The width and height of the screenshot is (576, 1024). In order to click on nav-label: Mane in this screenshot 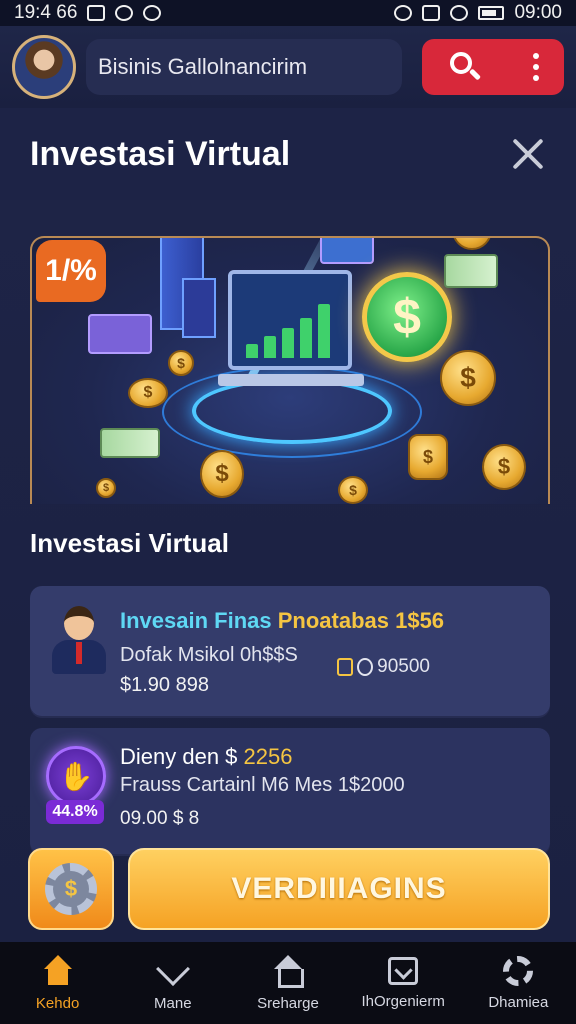, I will do `click(173, 1003)`.